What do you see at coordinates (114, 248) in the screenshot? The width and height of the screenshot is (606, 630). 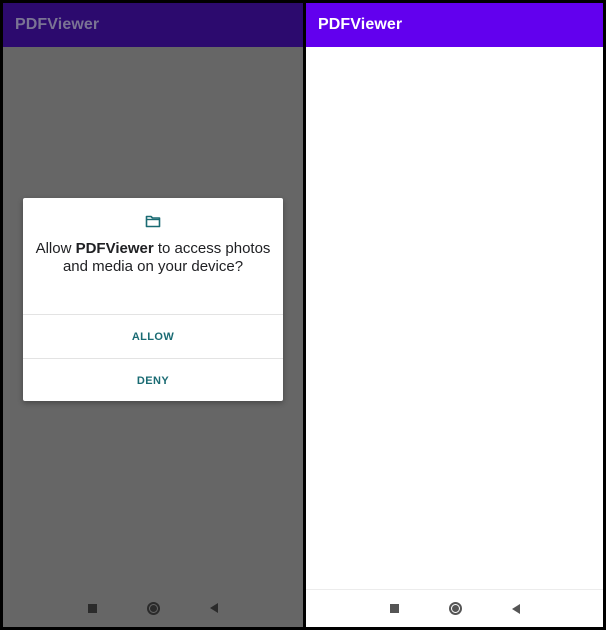 I see `message-app-name: PDFViewer` at bounding box center [114, 248].